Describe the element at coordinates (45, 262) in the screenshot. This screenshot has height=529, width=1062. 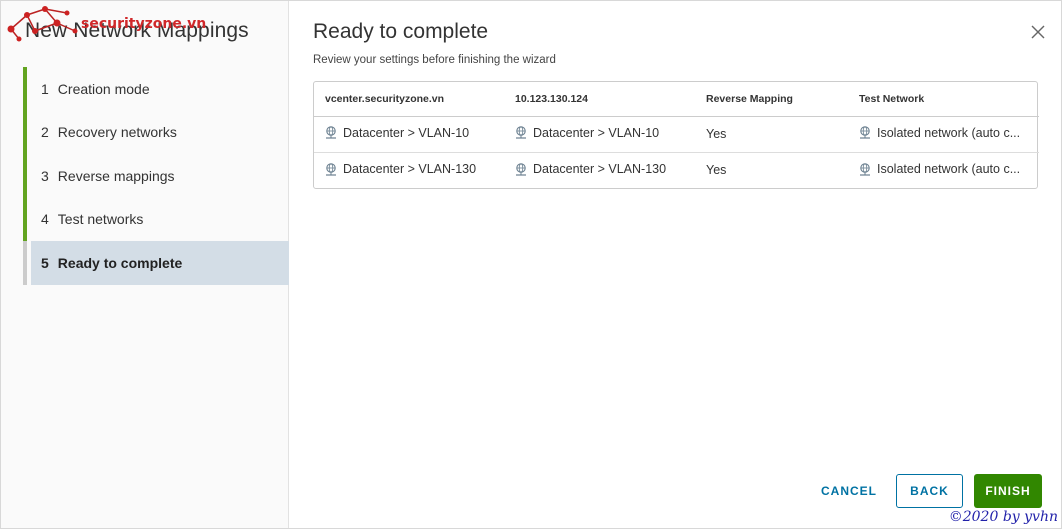
I see `step-number: 5` at that location.